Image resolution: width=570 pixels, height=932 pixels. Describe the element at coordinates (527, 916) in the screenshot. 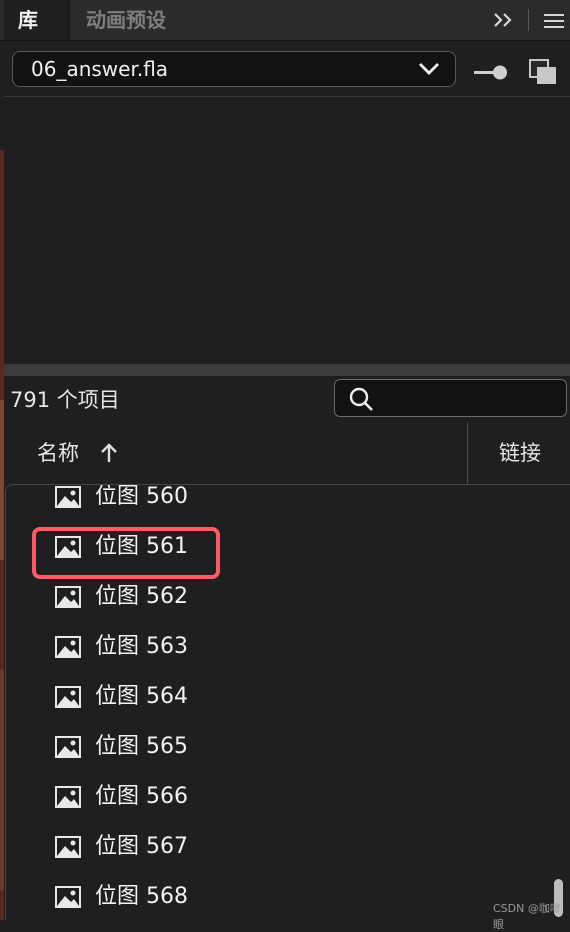

I see `watermark: CSDN @咖啡眼` at that location.